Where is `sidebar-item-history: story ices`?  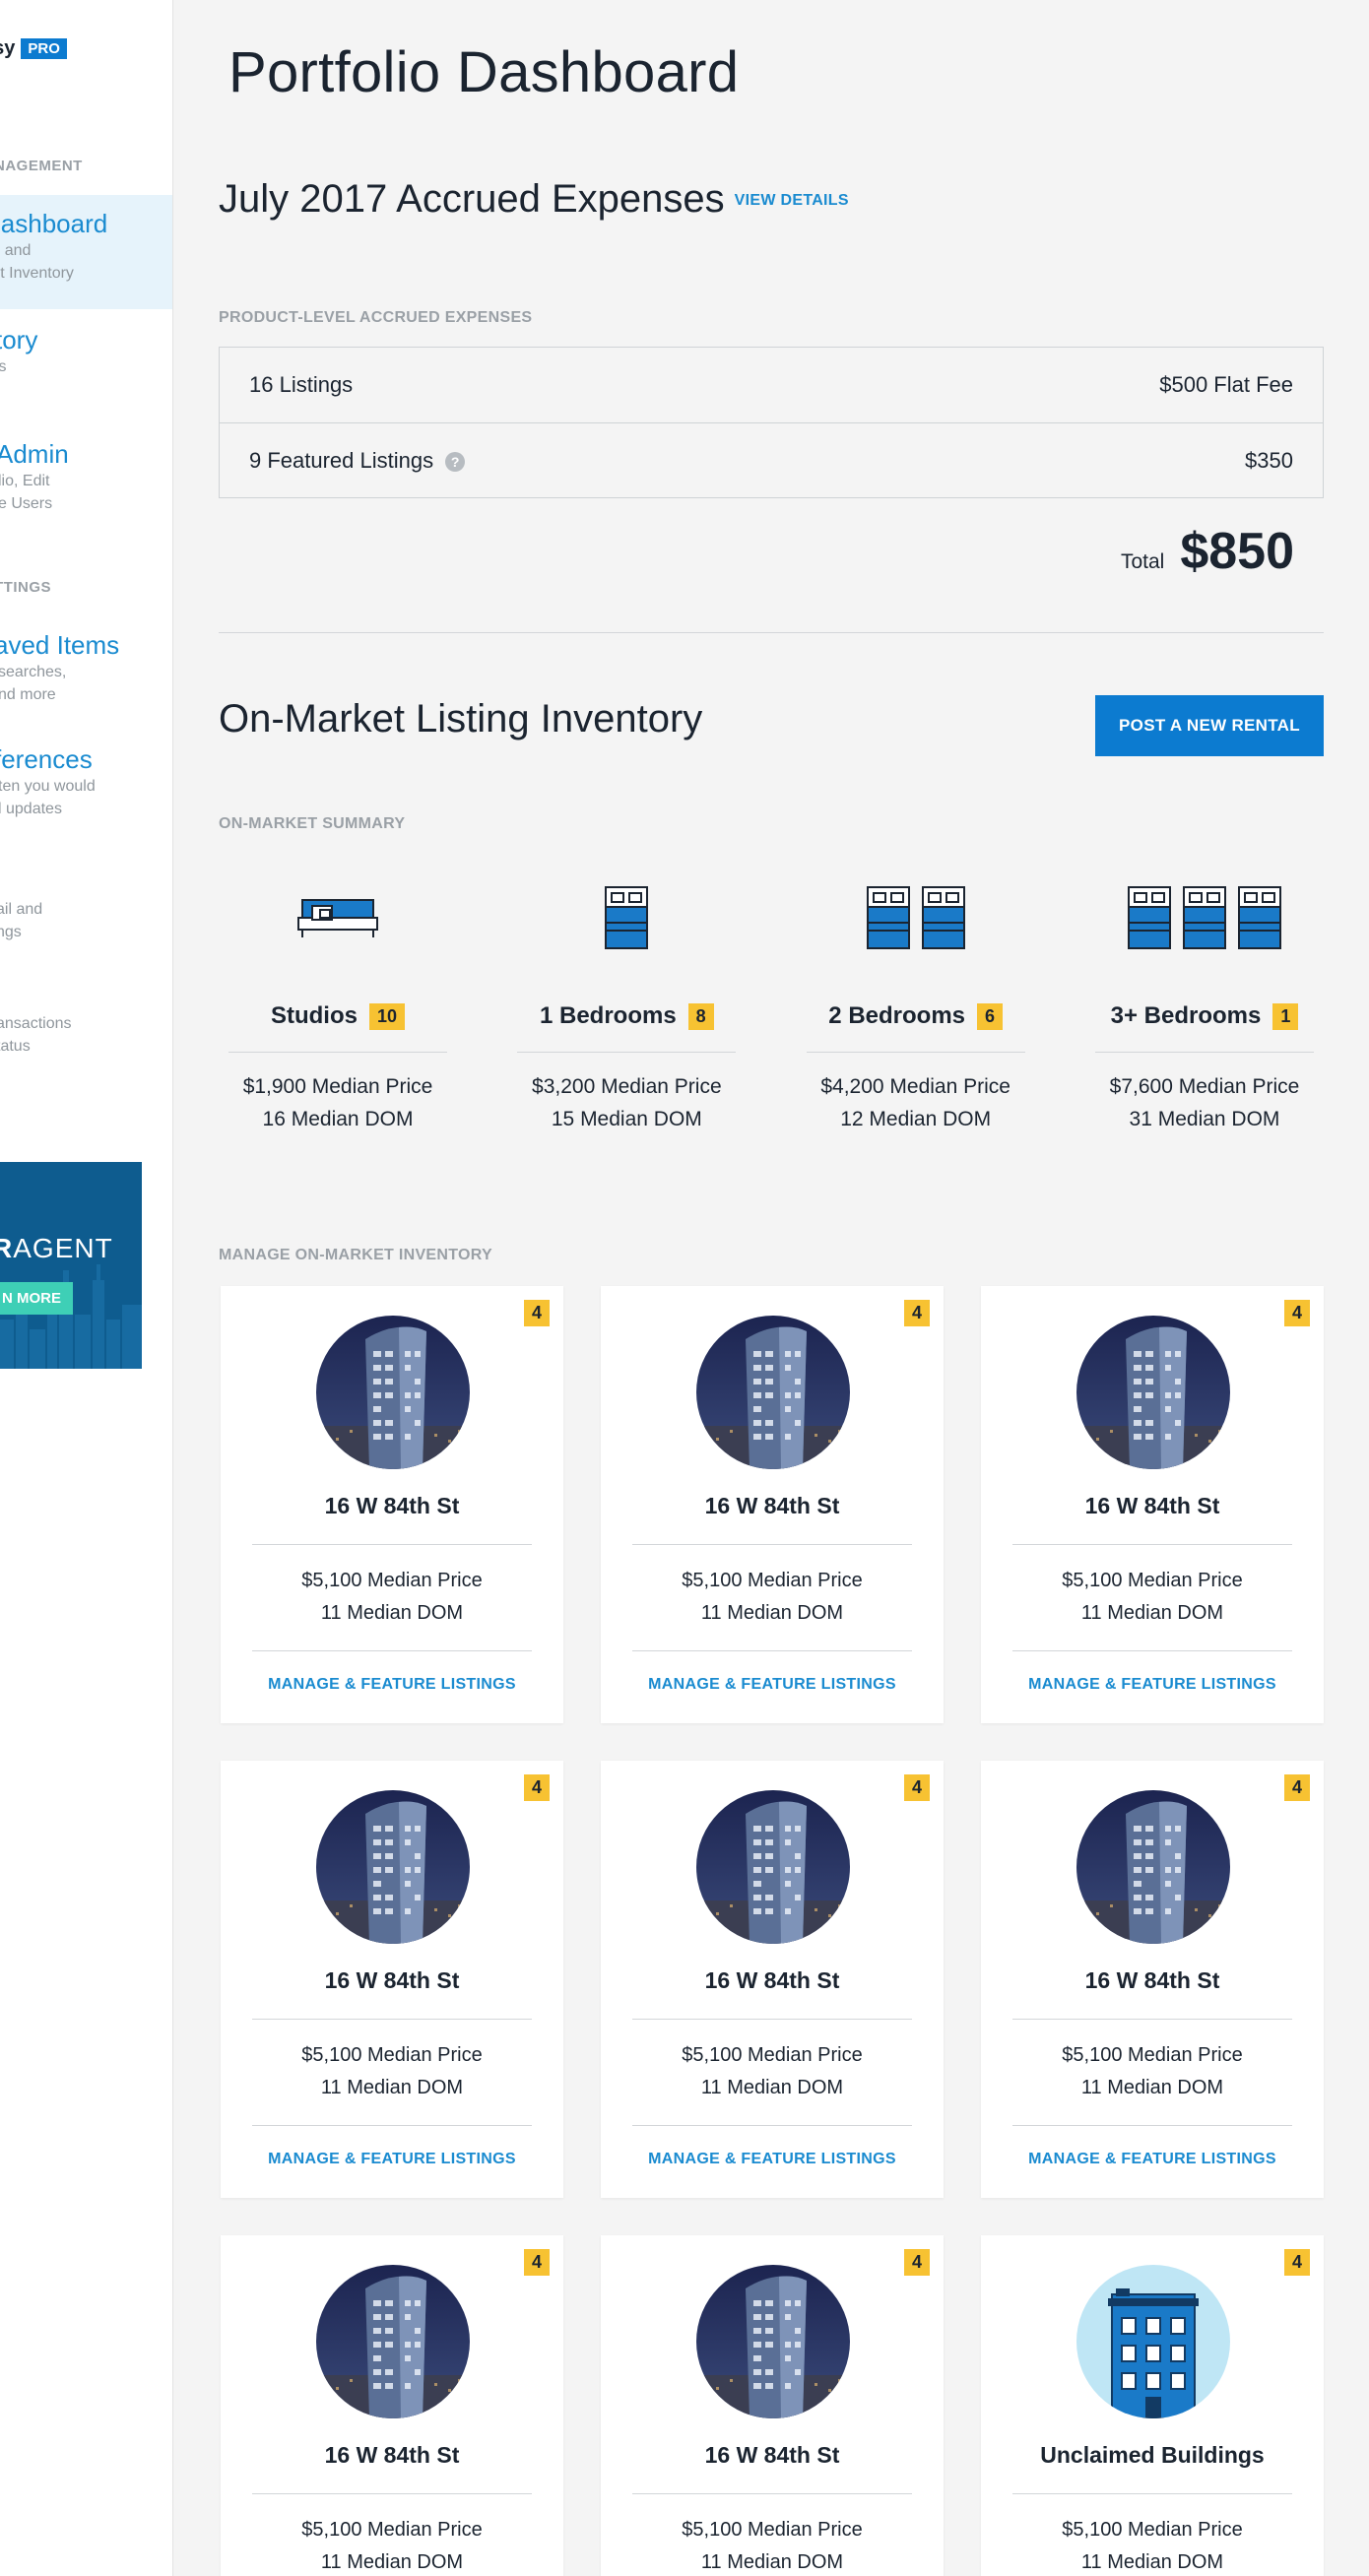 sidebar-item-history: story ices is located at coordinates (86, 351).